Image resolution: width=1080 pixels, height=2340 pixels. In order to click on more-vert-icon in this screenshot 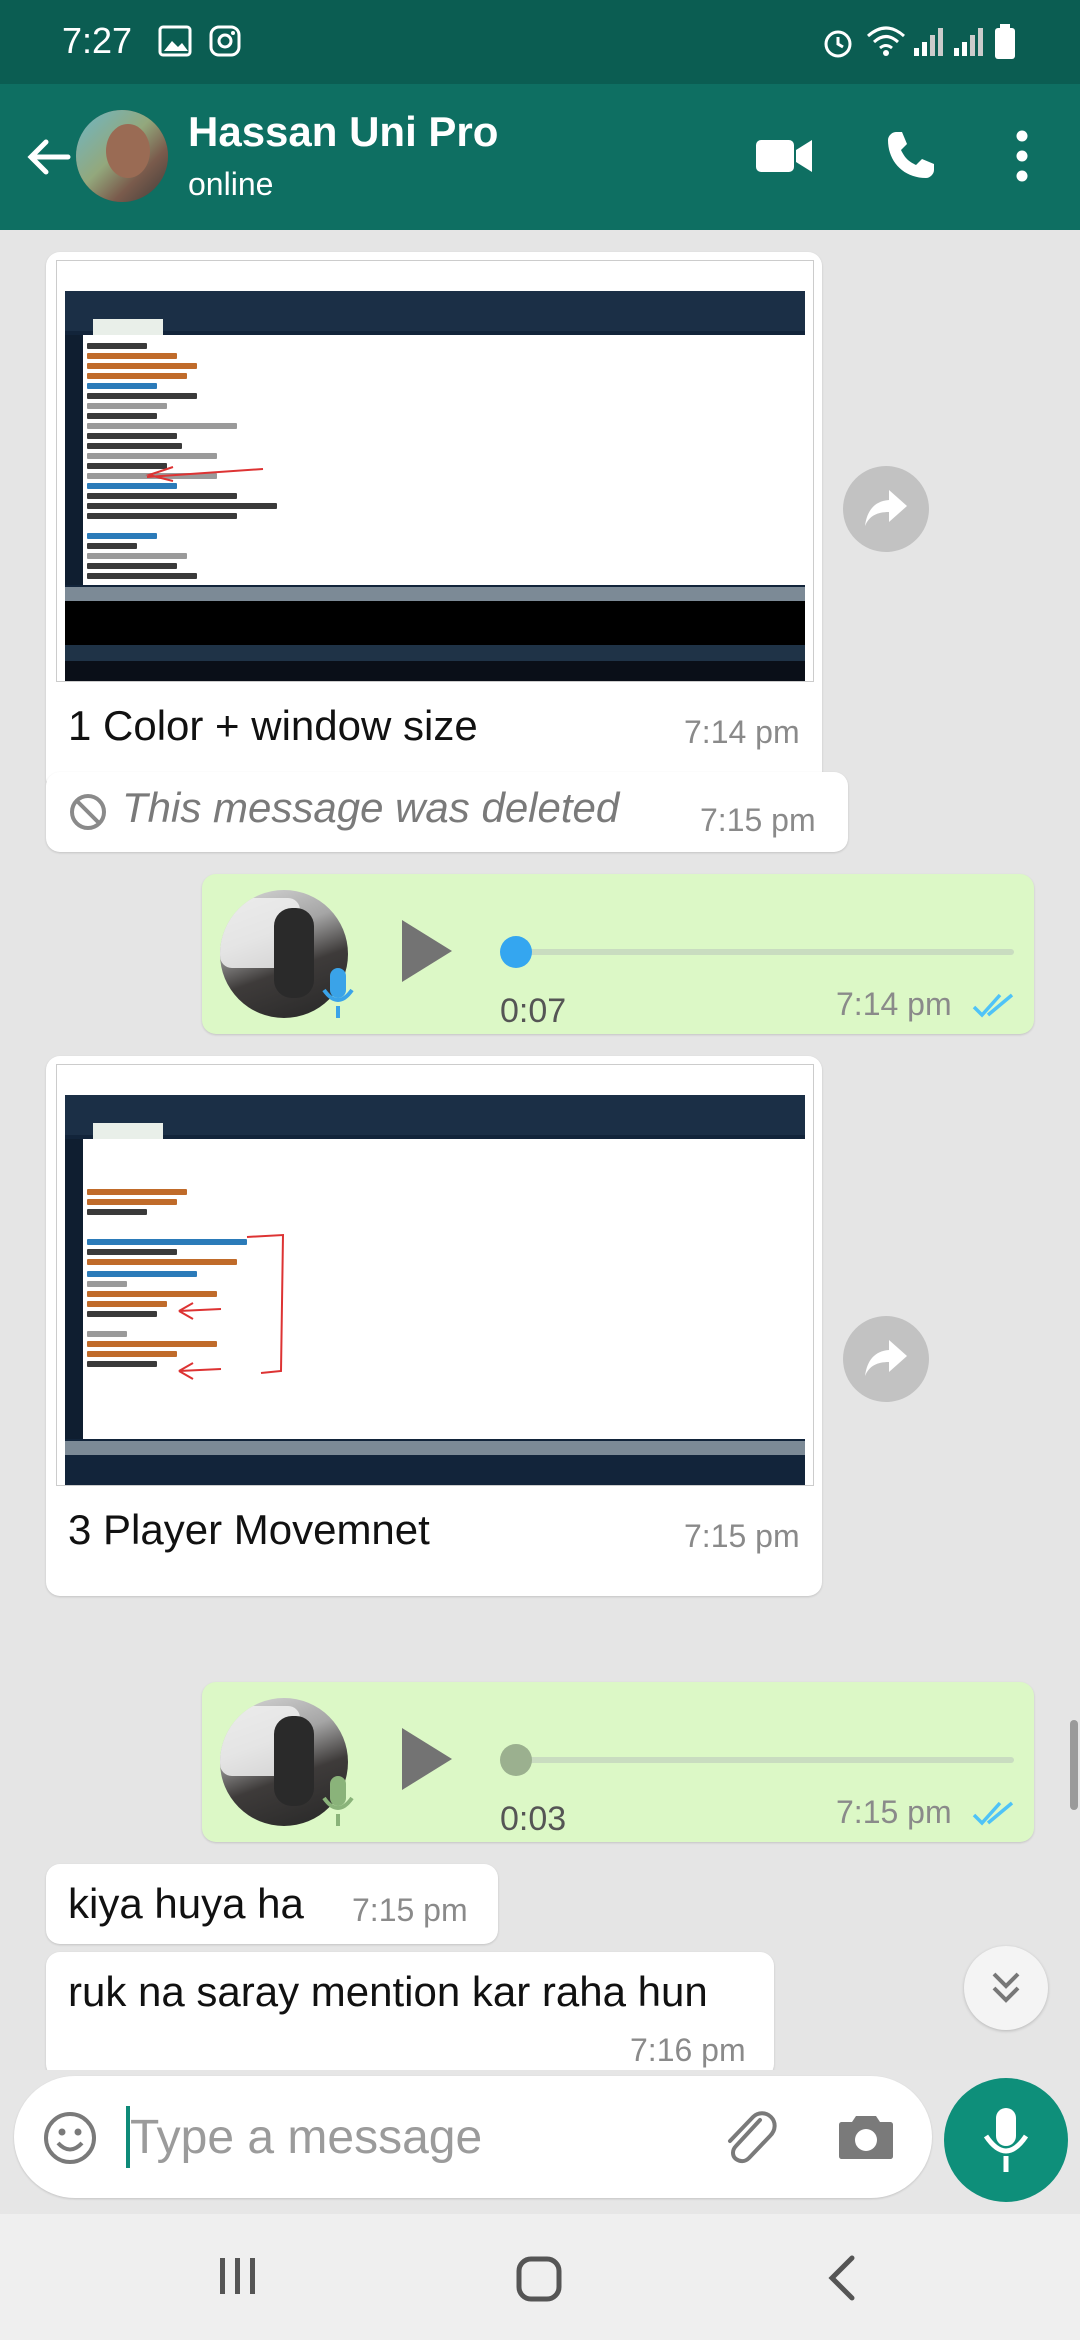, I will do `click(1022, 156)`.